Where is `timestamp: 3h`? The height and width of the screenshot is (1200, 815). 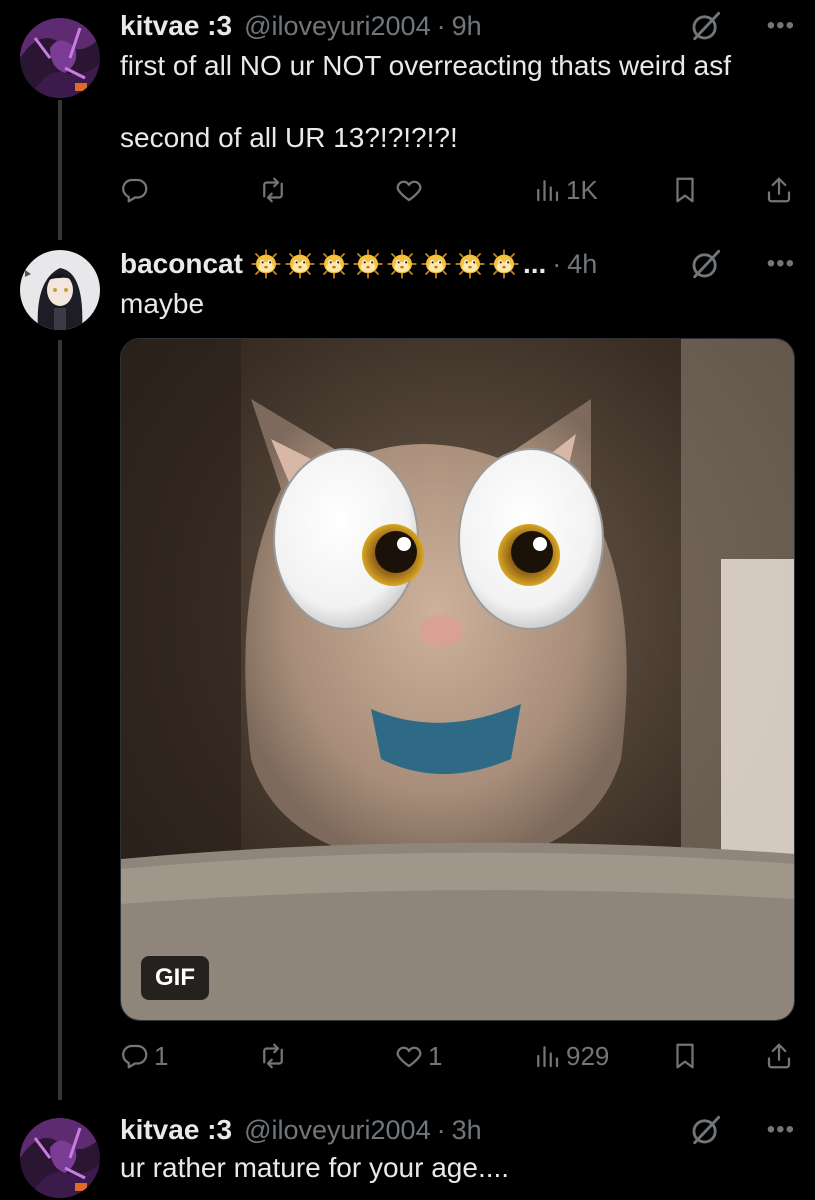
timestamp: 3h is located at coordinates (467, 1130).